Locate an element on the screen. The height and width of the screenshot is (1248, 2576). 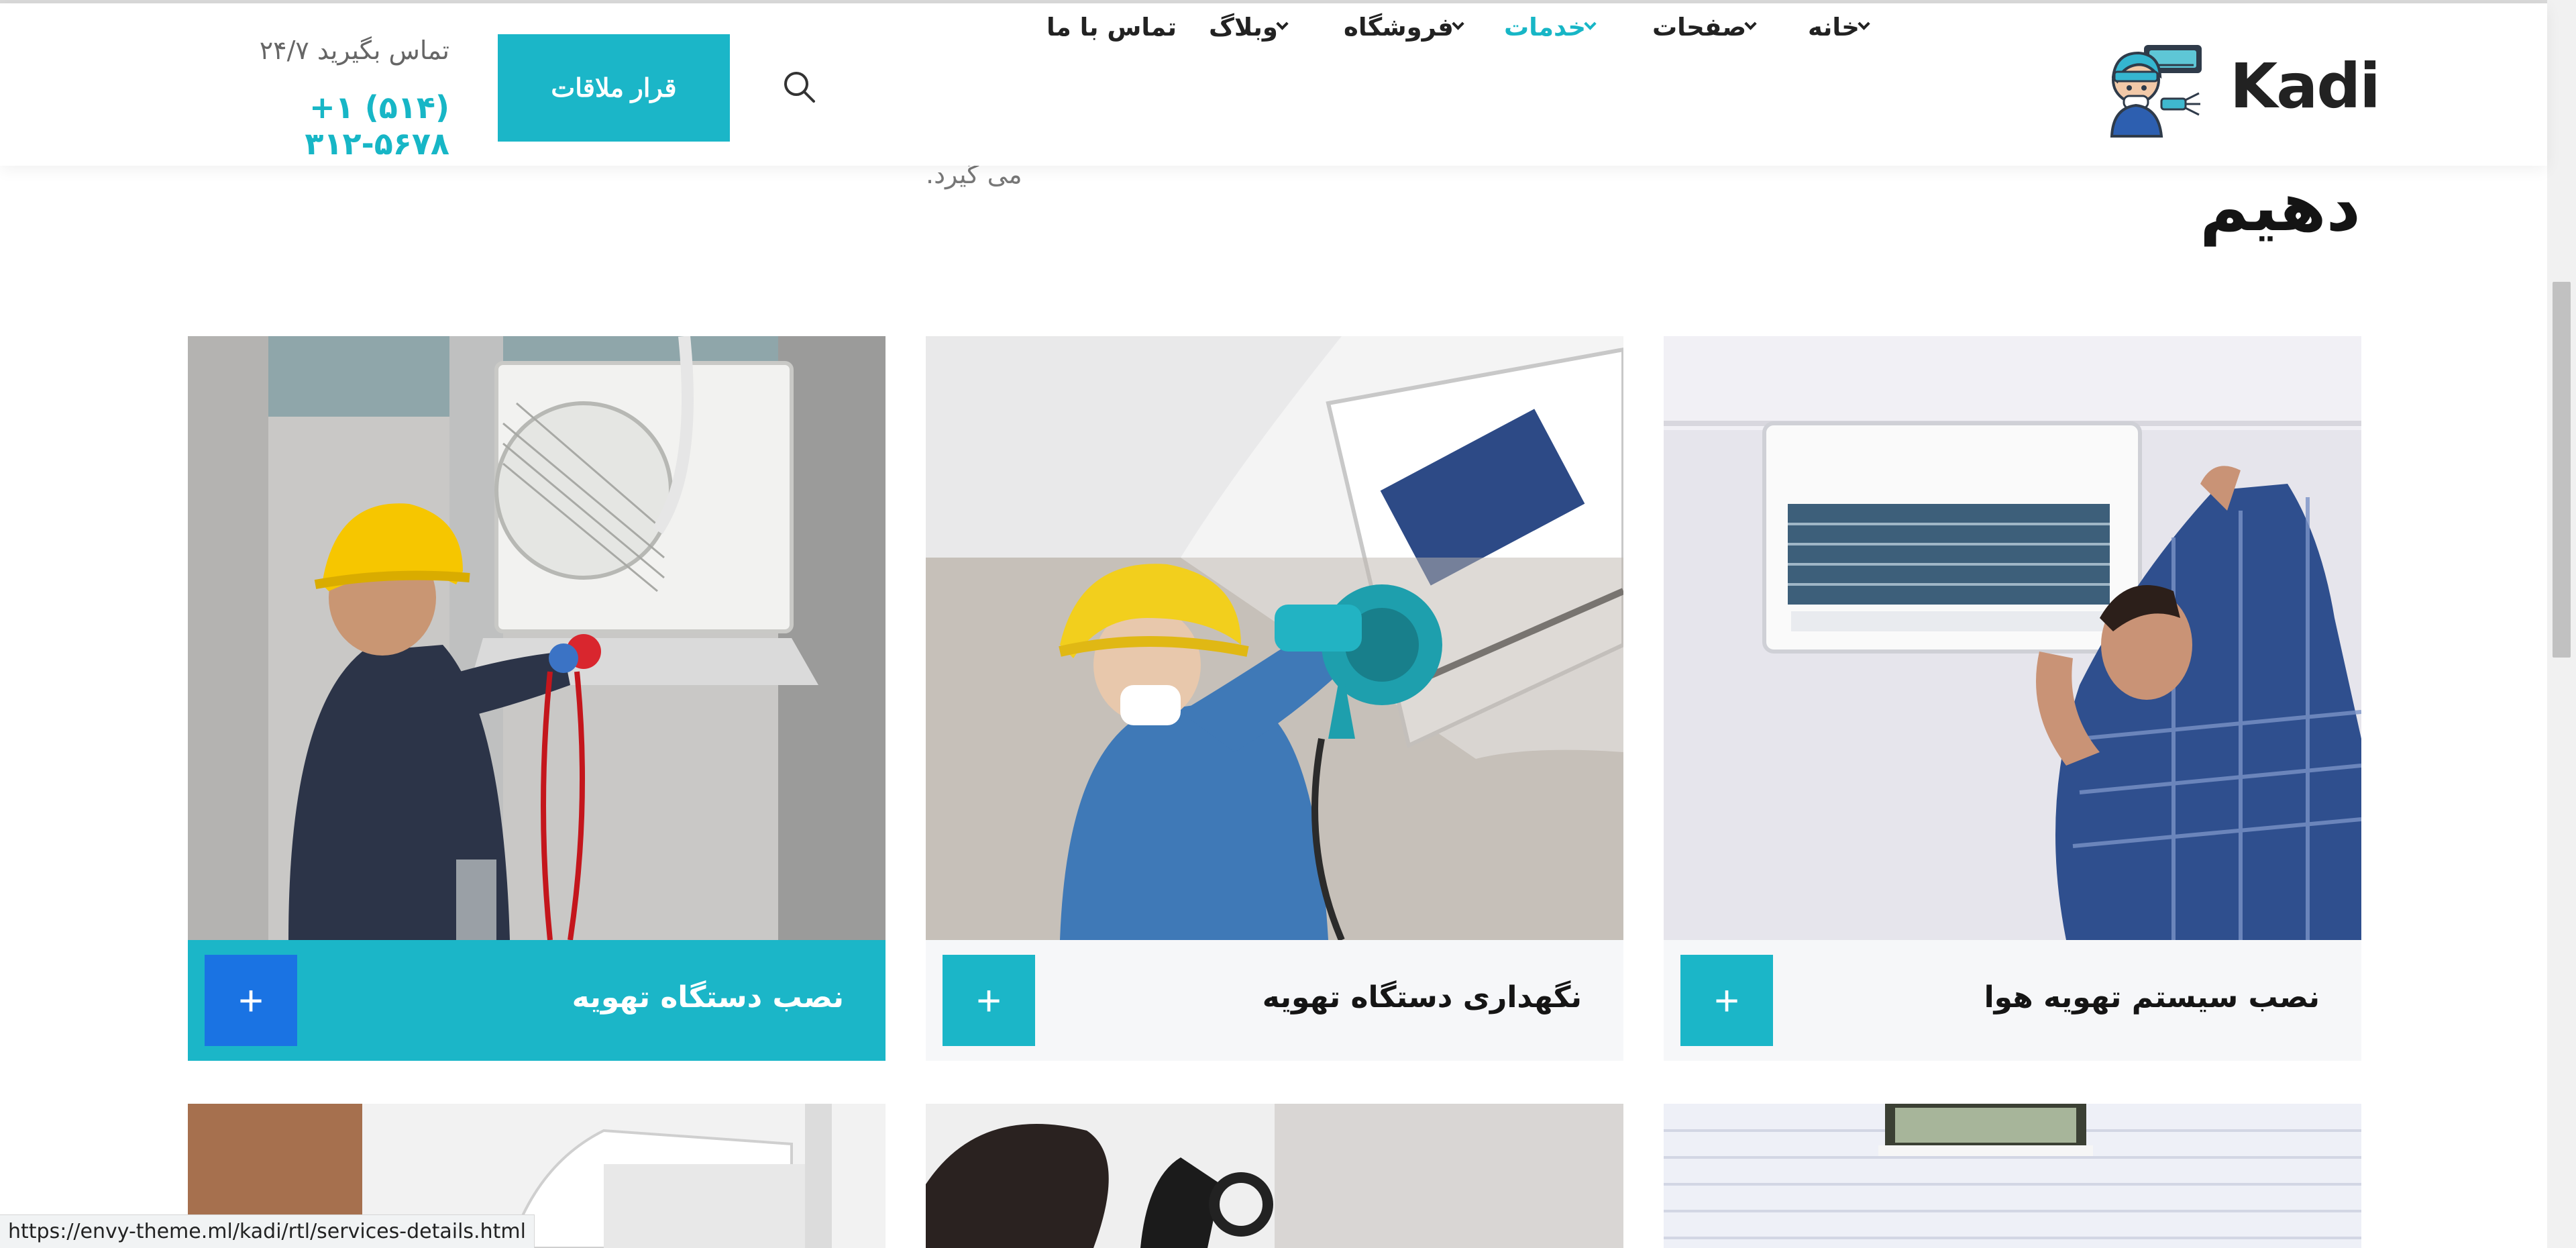
service-card-footer: نصب سیستم تهویه هوا + is located at coordinates (2012, 1000).